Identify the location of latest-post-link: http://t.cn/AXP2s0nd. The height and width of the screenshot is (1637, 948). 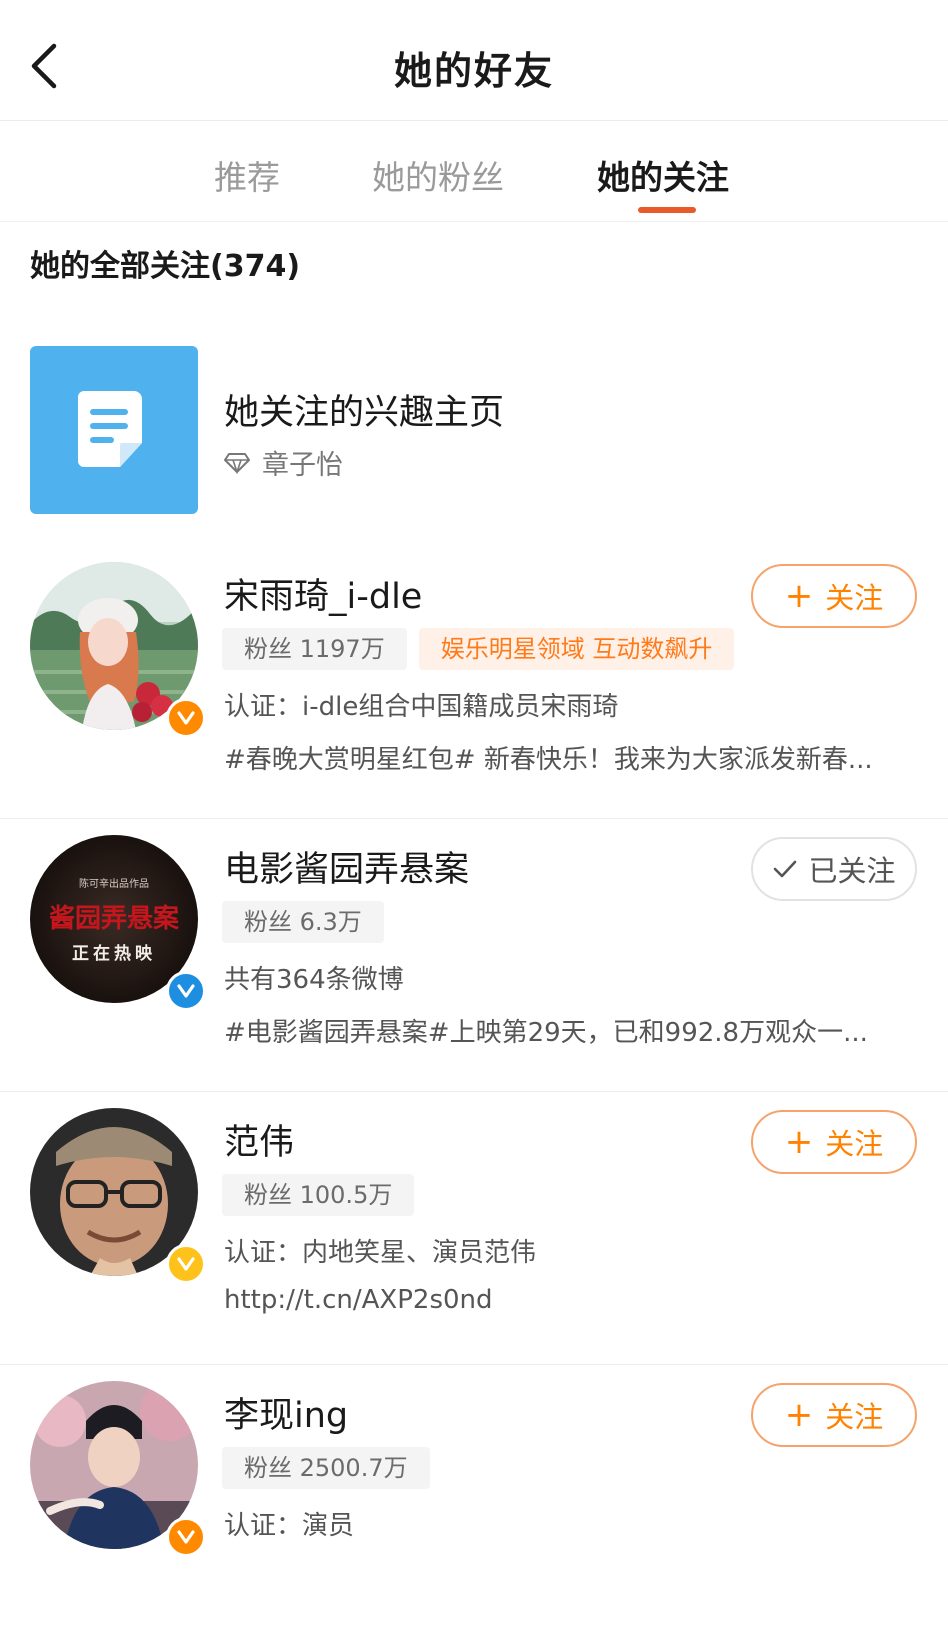
(569, 1300).